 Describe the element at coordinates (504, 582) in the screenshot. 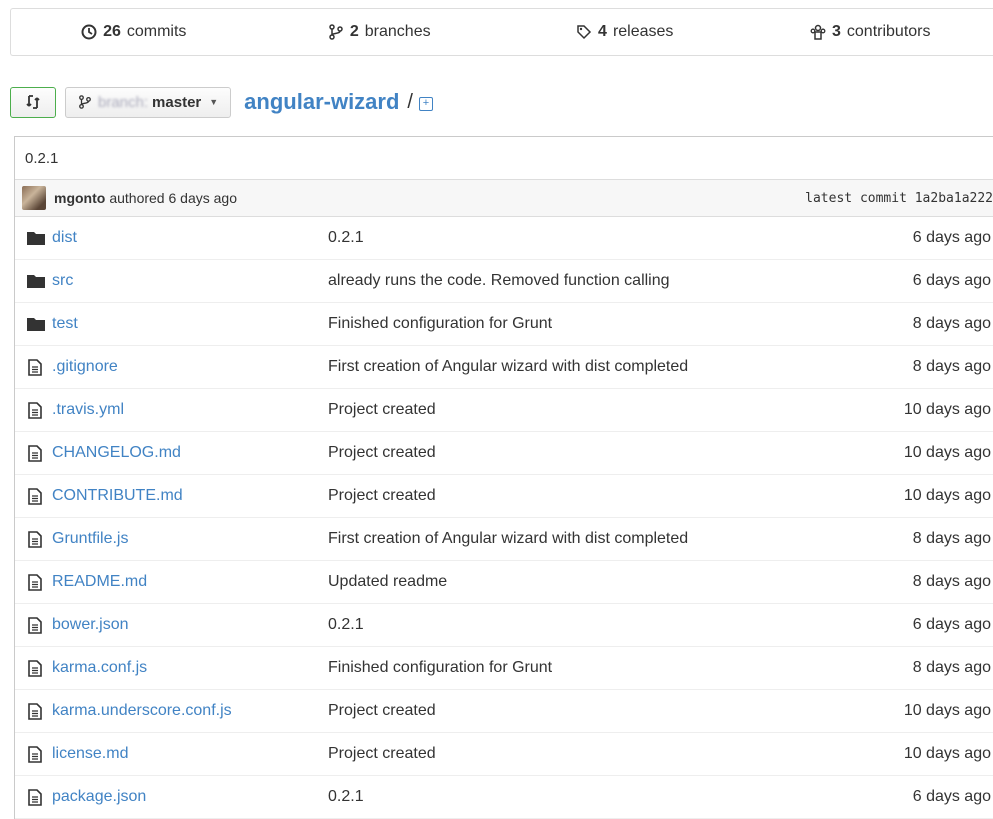

I see `file-row: README.md Updated readme 8 days ago` at that location.